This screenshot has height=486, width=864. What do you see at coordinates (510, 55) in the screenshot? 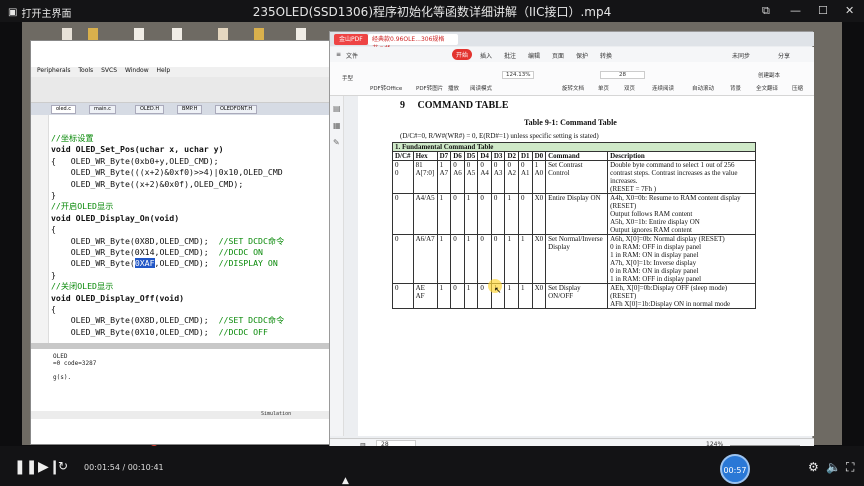
I see `menu-annotate: 批注` at bounding box center [510, 55].